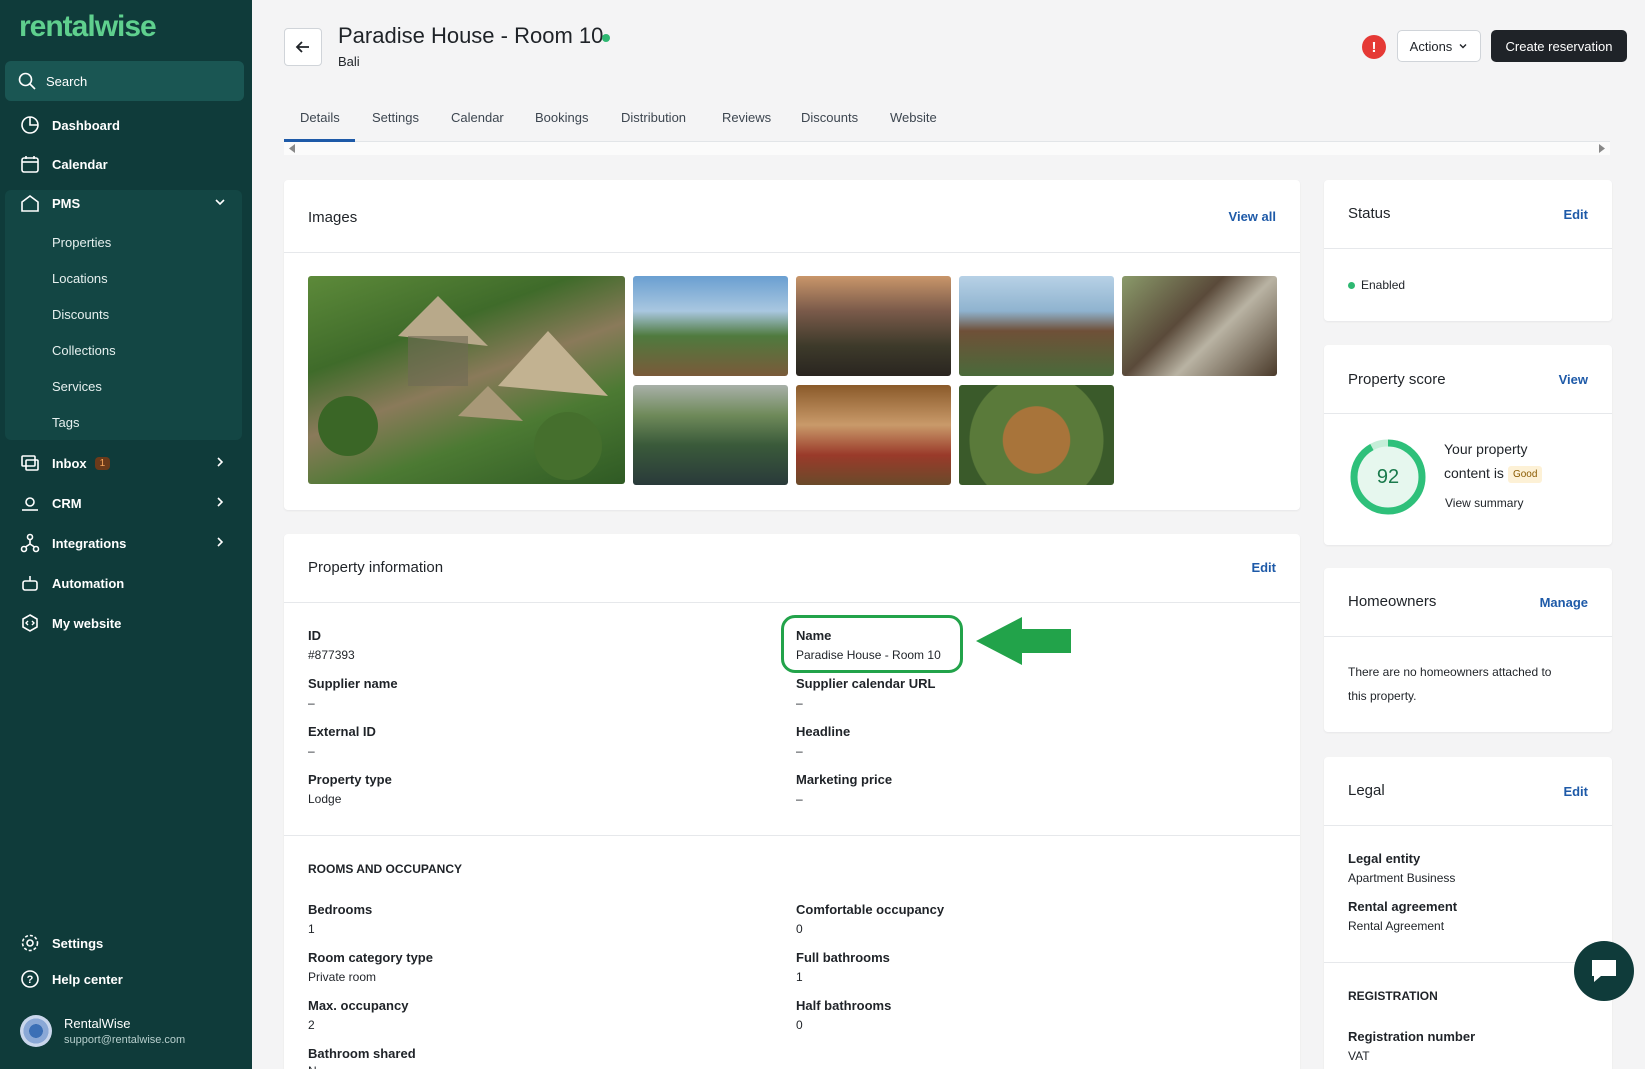 This screenshot has width=1645, height=1069. What do you see at coordinates (126, 583) in the screenshot?
I see `nav-automation: Automation` at bounding box center [126, 583].